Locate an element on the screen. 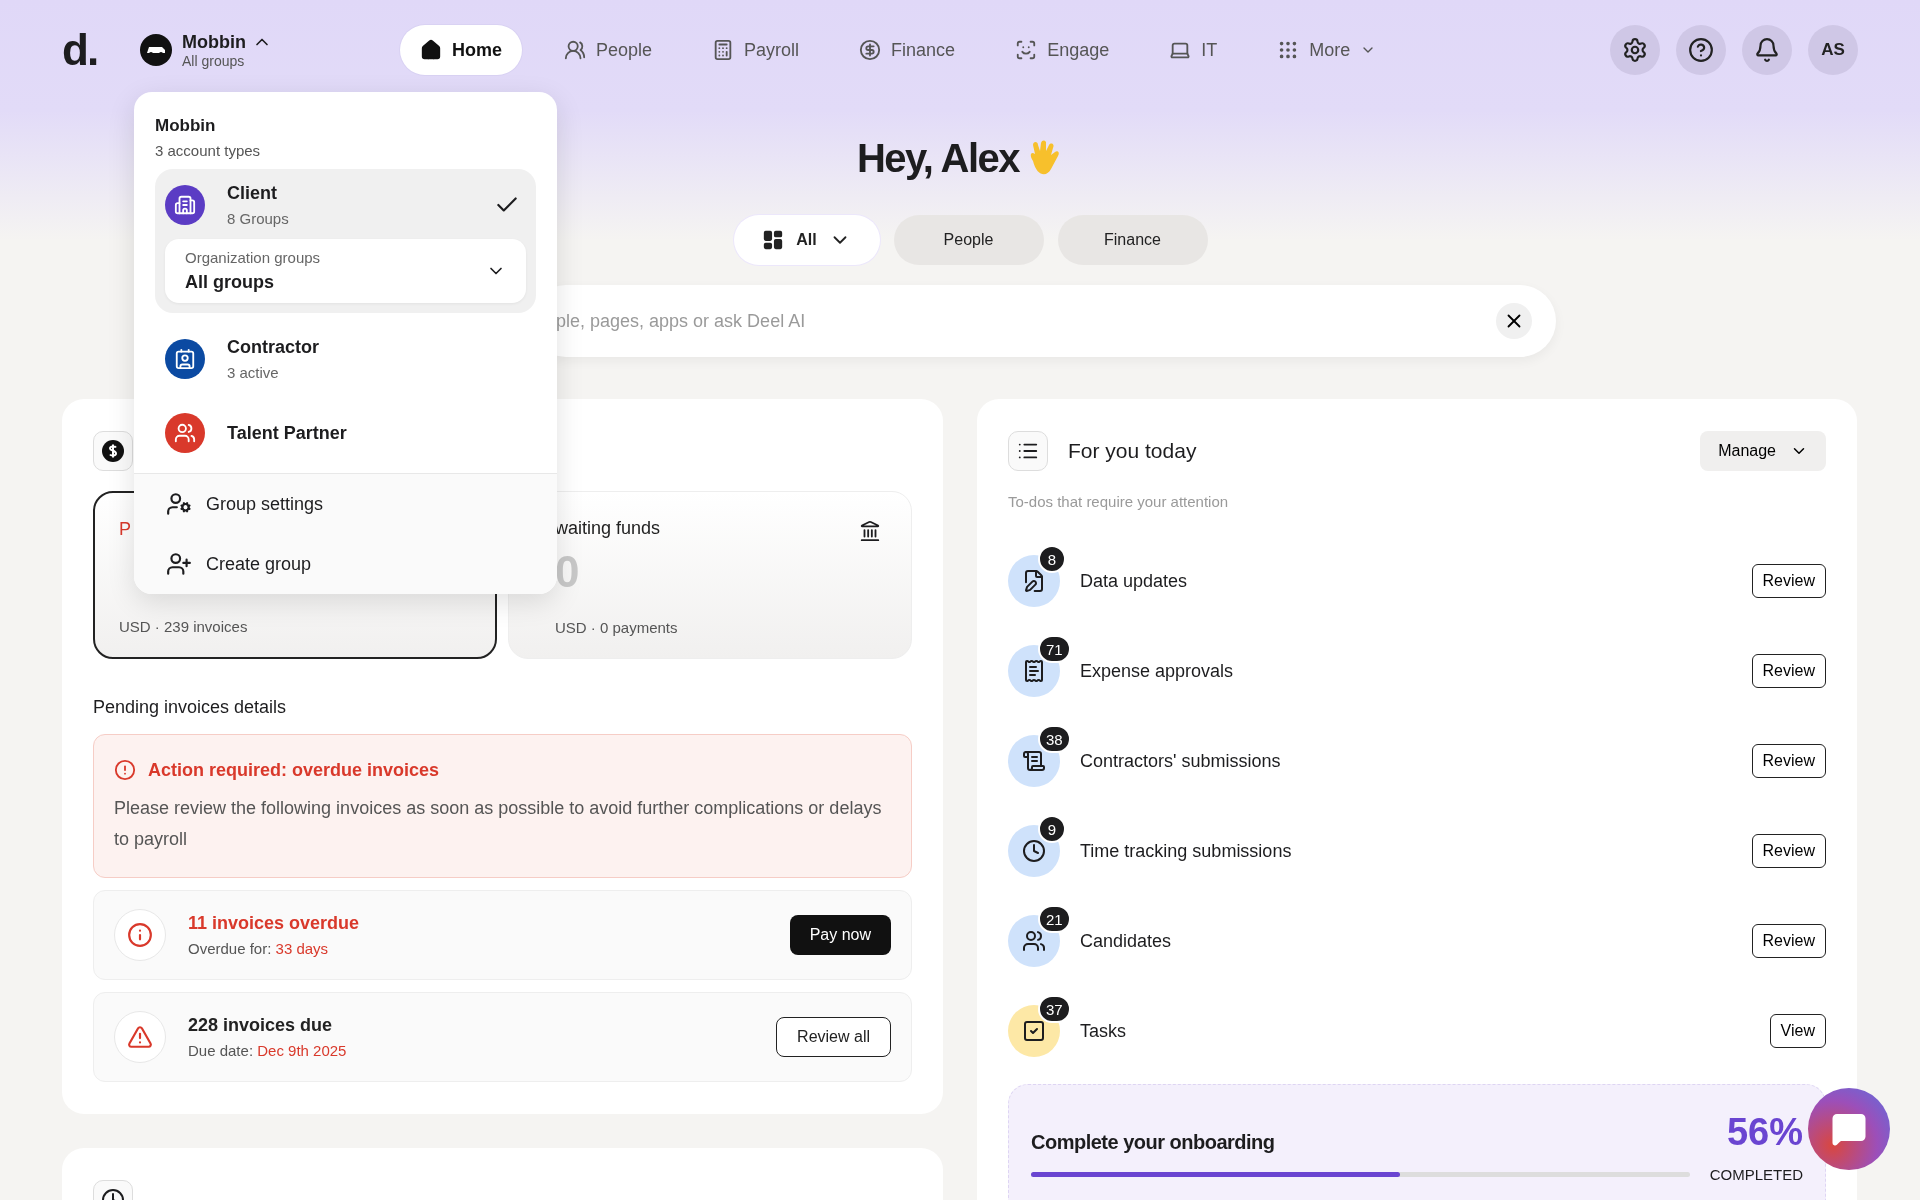 The width and height of the screenshot is (1920, 1200). house-icon is located at coordinates (431, 50).